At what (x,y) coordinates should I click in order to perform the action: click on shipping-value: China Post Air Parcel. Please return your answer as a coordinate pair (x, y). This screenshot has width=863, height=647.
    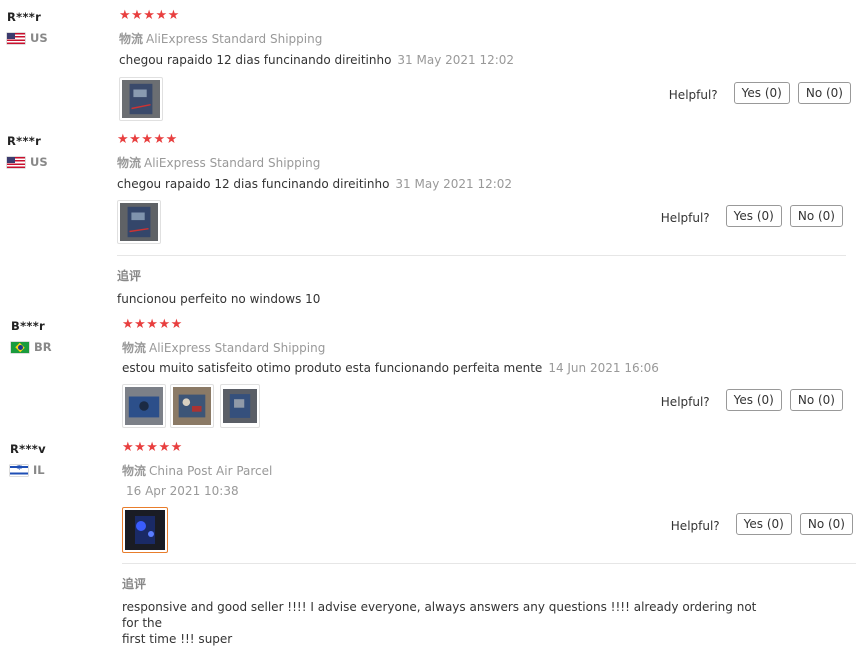
    Looking at the image, I should click on (211, 471).